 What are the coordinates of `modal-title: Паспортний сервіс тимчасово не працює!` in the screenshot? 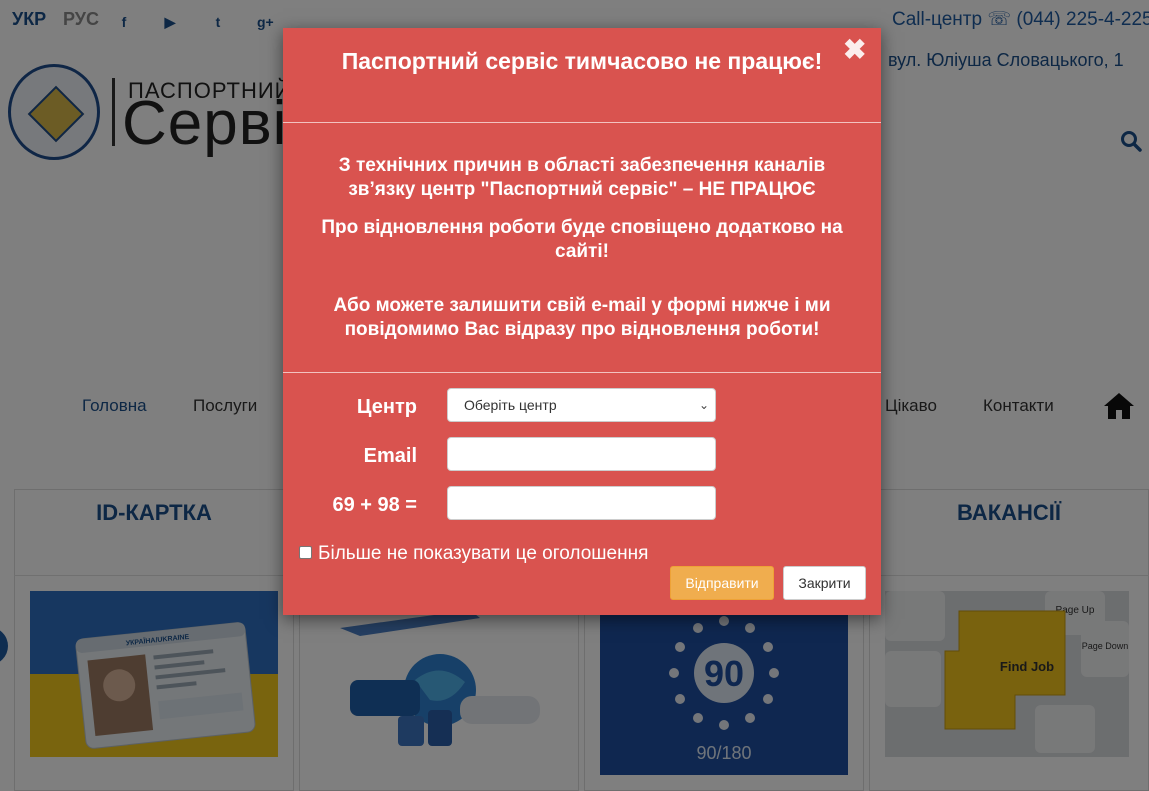 It's located at (582, 61).